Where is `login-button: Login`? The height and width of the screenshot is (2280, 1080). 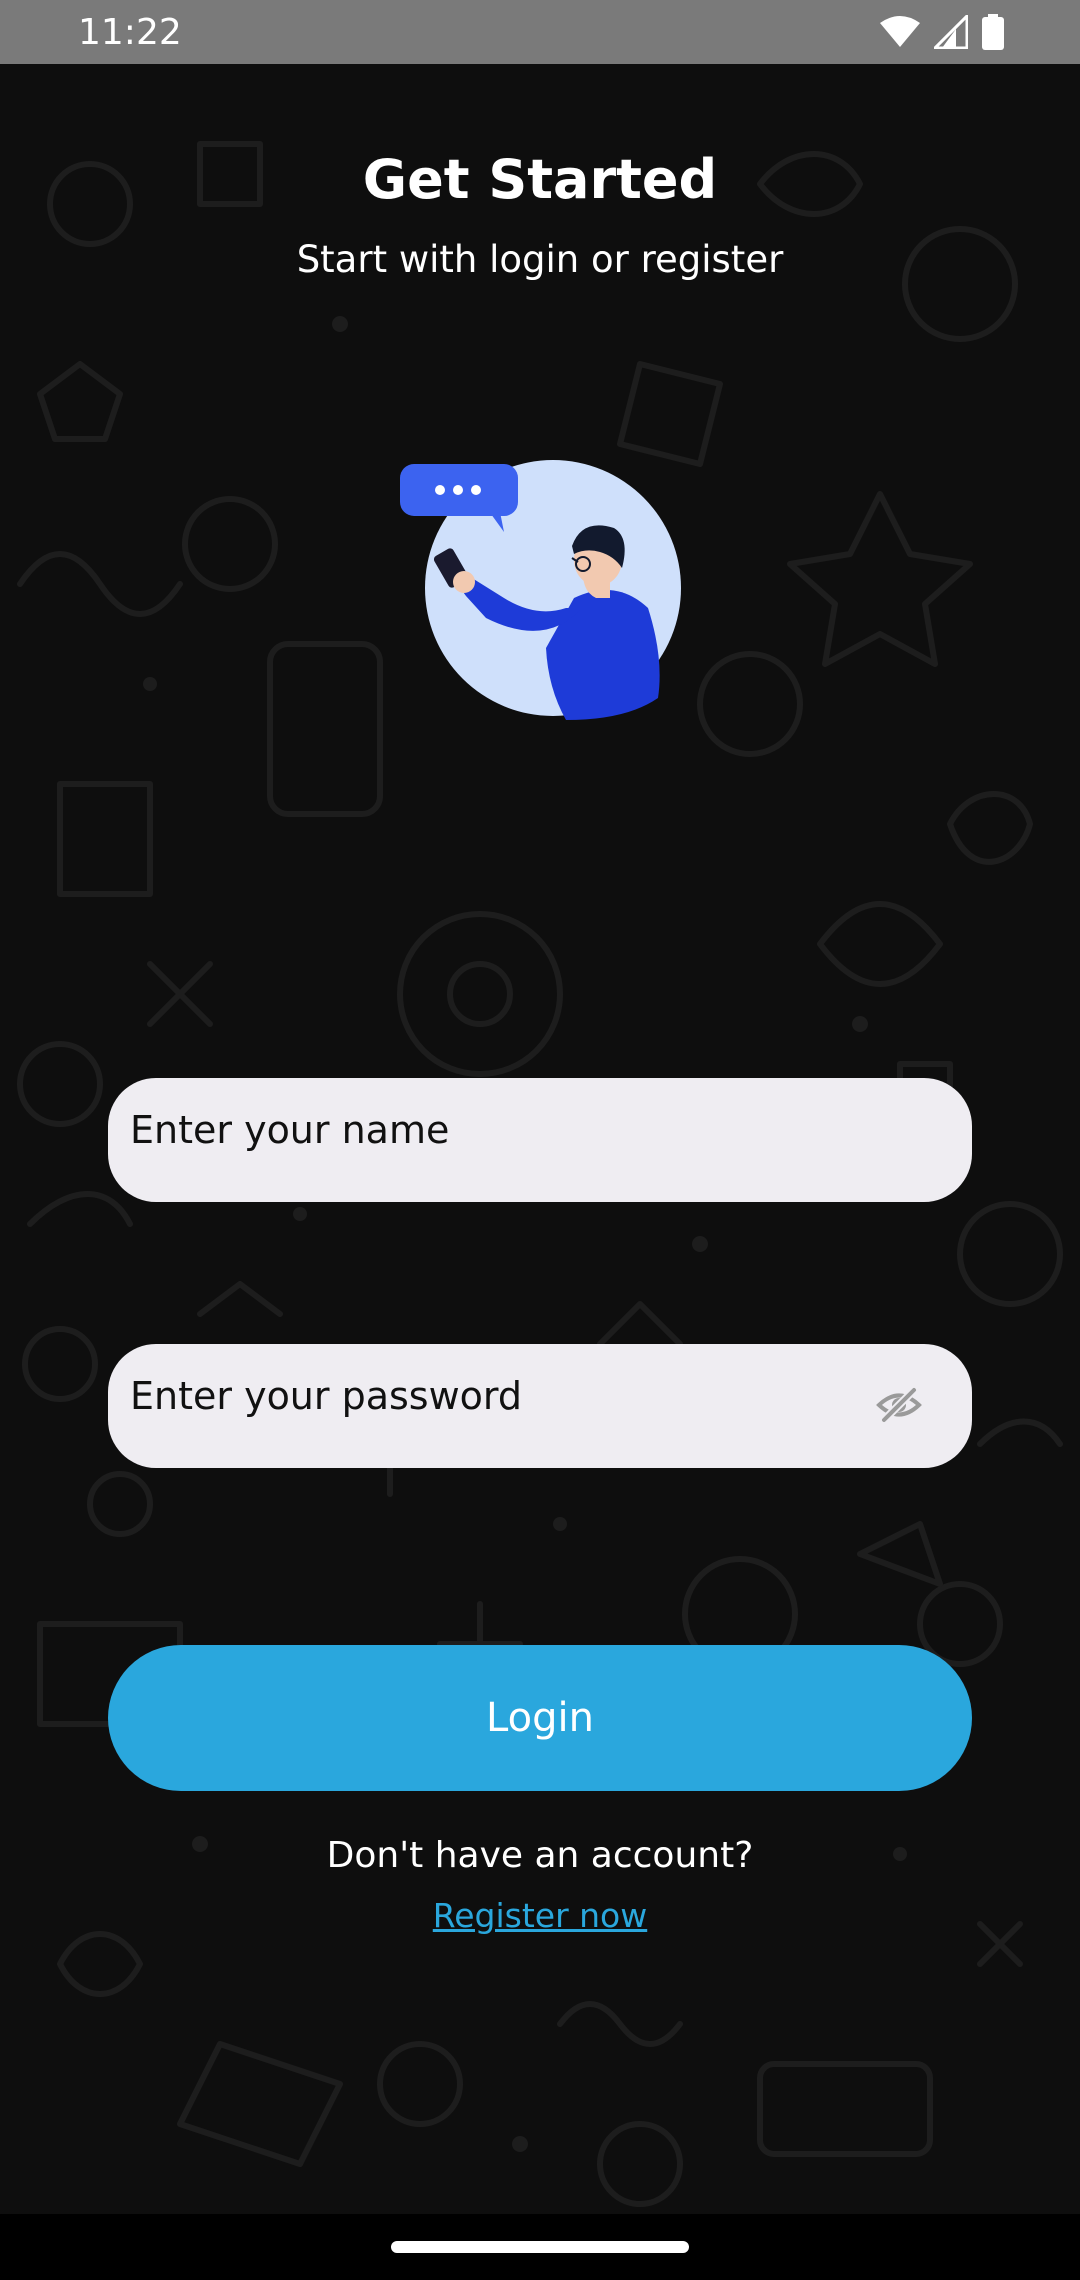 login-button: Login is located at coordinates (540, 1718).